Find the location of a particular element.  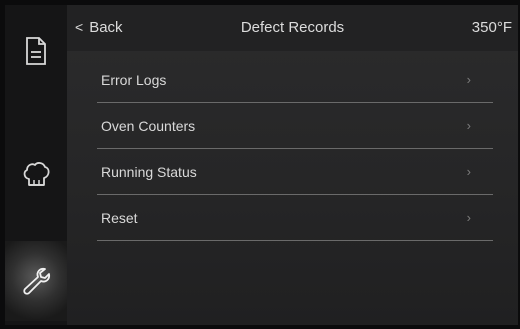

menu-item-label: Reset is located at coordinates (119, 218).